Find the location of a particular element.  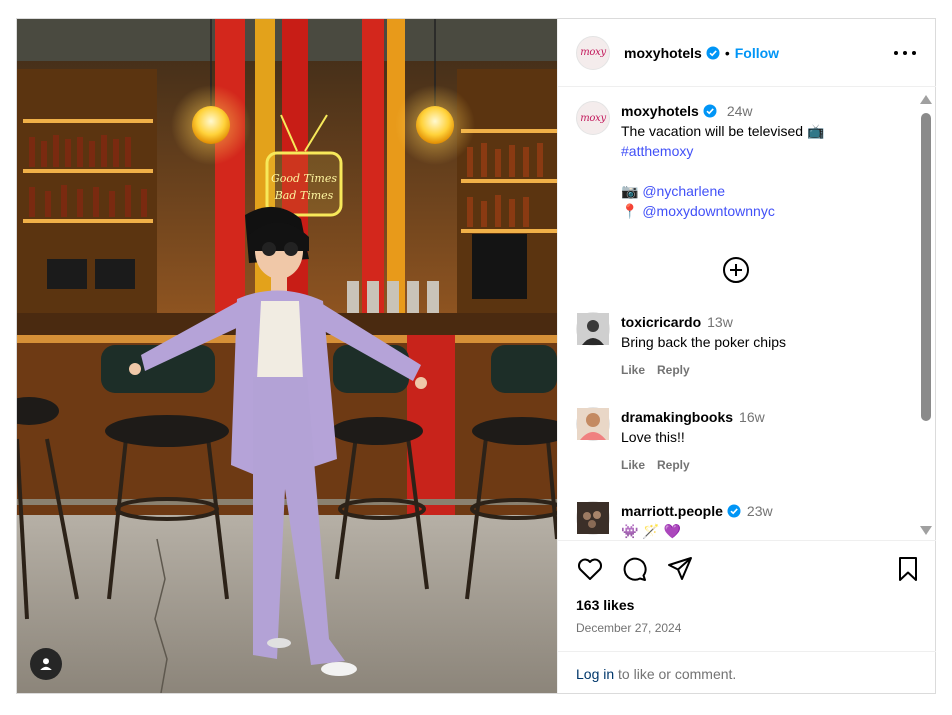

pin-emoji: 📍 is located at coordinates (630, 211).